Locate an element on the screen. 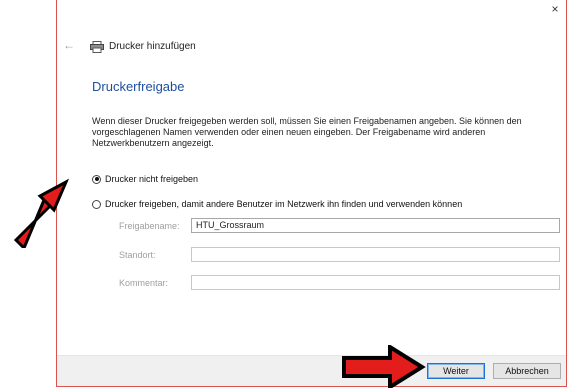 The height and width of the screenshot is (388, 568). location-input is located at coordinates (375, 254).